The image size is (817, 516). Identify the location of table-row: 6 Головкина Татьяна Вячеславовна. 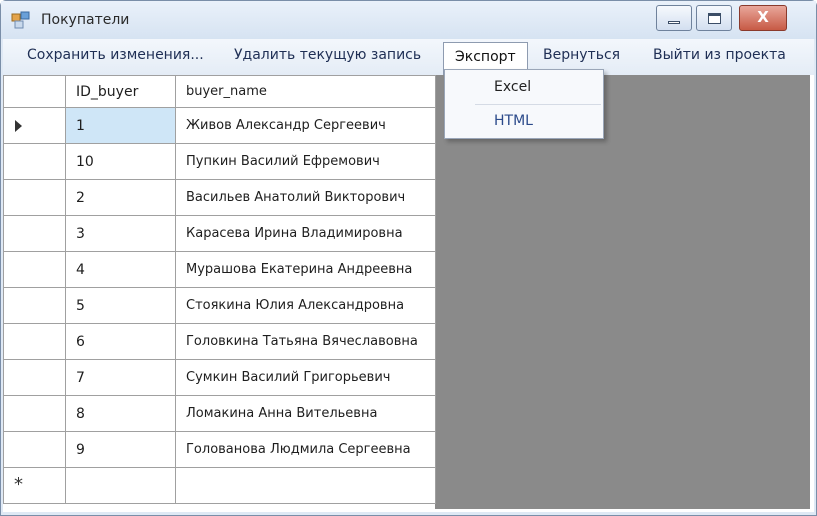
(219, 341).